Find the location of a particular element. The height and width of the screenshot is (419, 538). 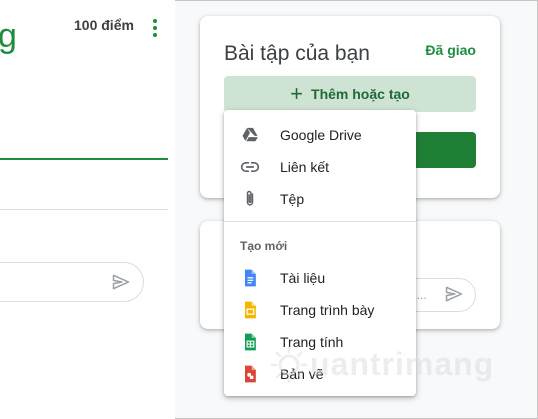

section-divider is located at coordinates (84, 209).